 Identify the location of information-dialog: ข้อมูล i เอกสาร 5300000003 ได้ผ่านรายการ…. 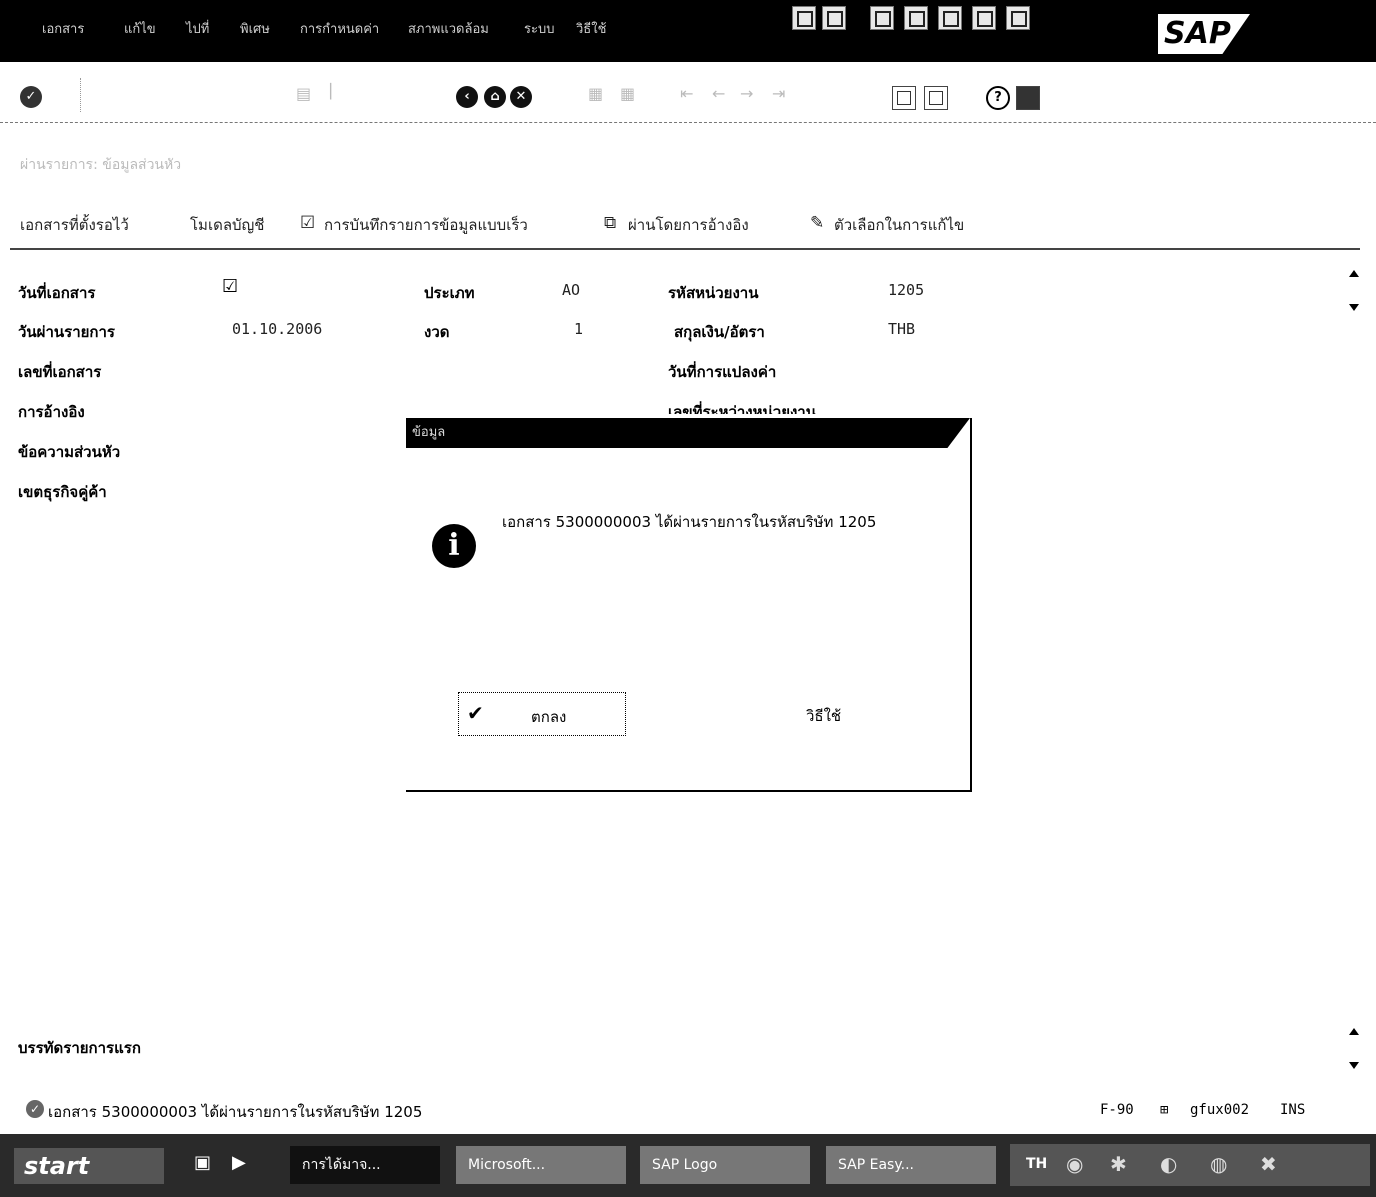
(689, 605).